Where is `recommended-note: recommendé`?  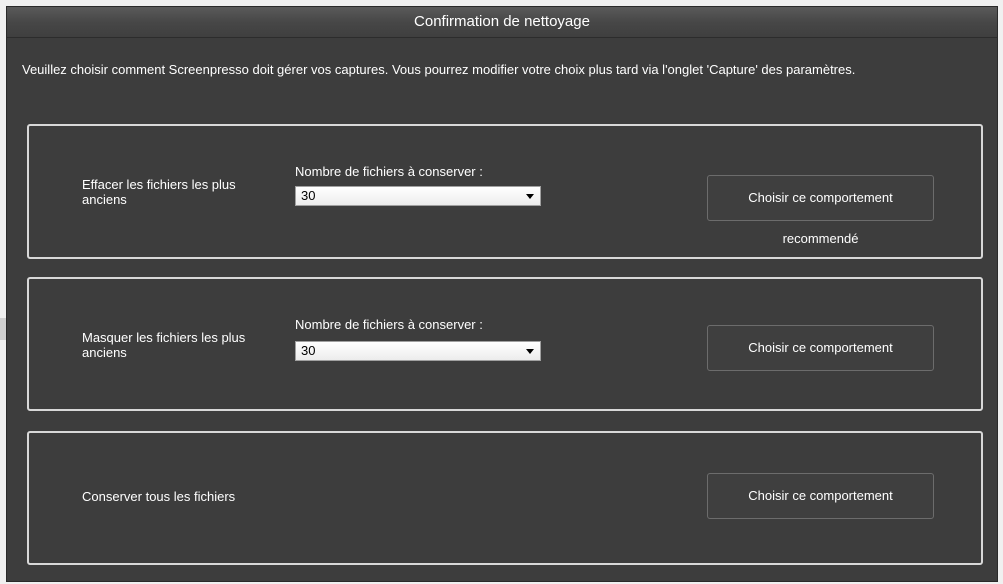 recommended-note: recommendé is located at coordinates (820, 238).